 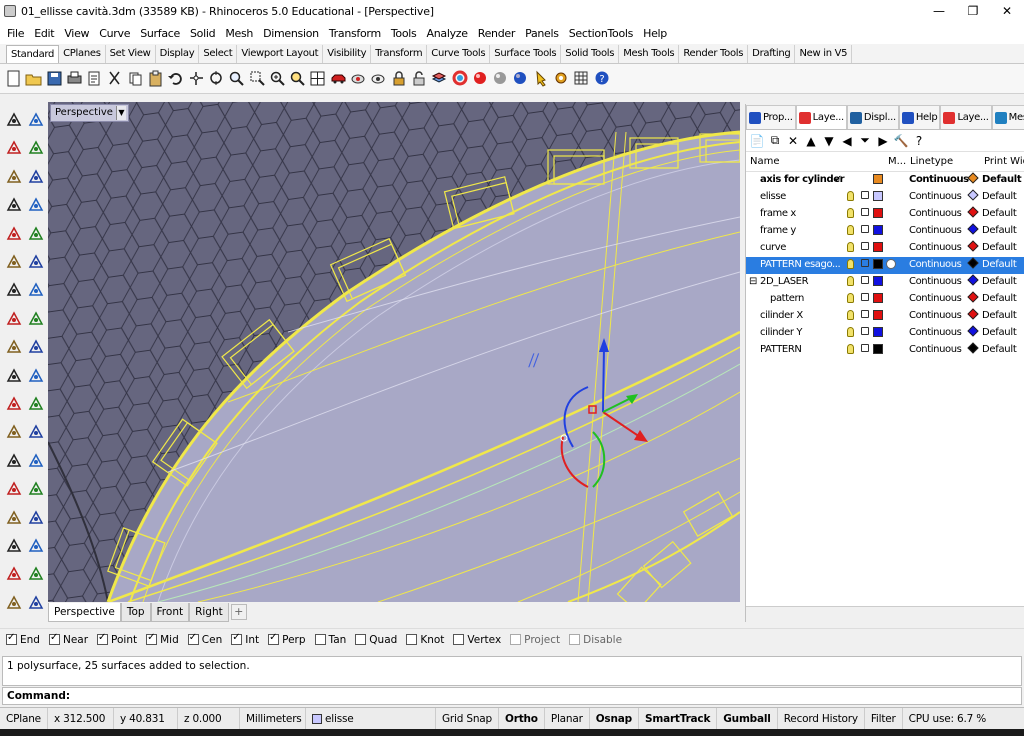 I want to click on osnap-int: Int, so click(x=245, y=639).